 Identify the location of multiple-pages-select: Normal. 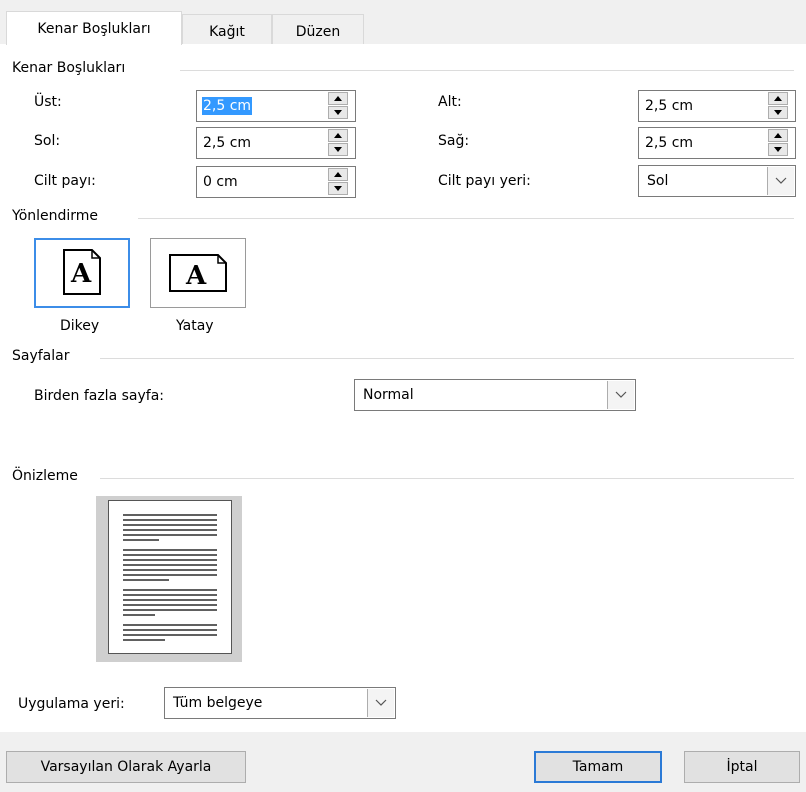
(495, 395).